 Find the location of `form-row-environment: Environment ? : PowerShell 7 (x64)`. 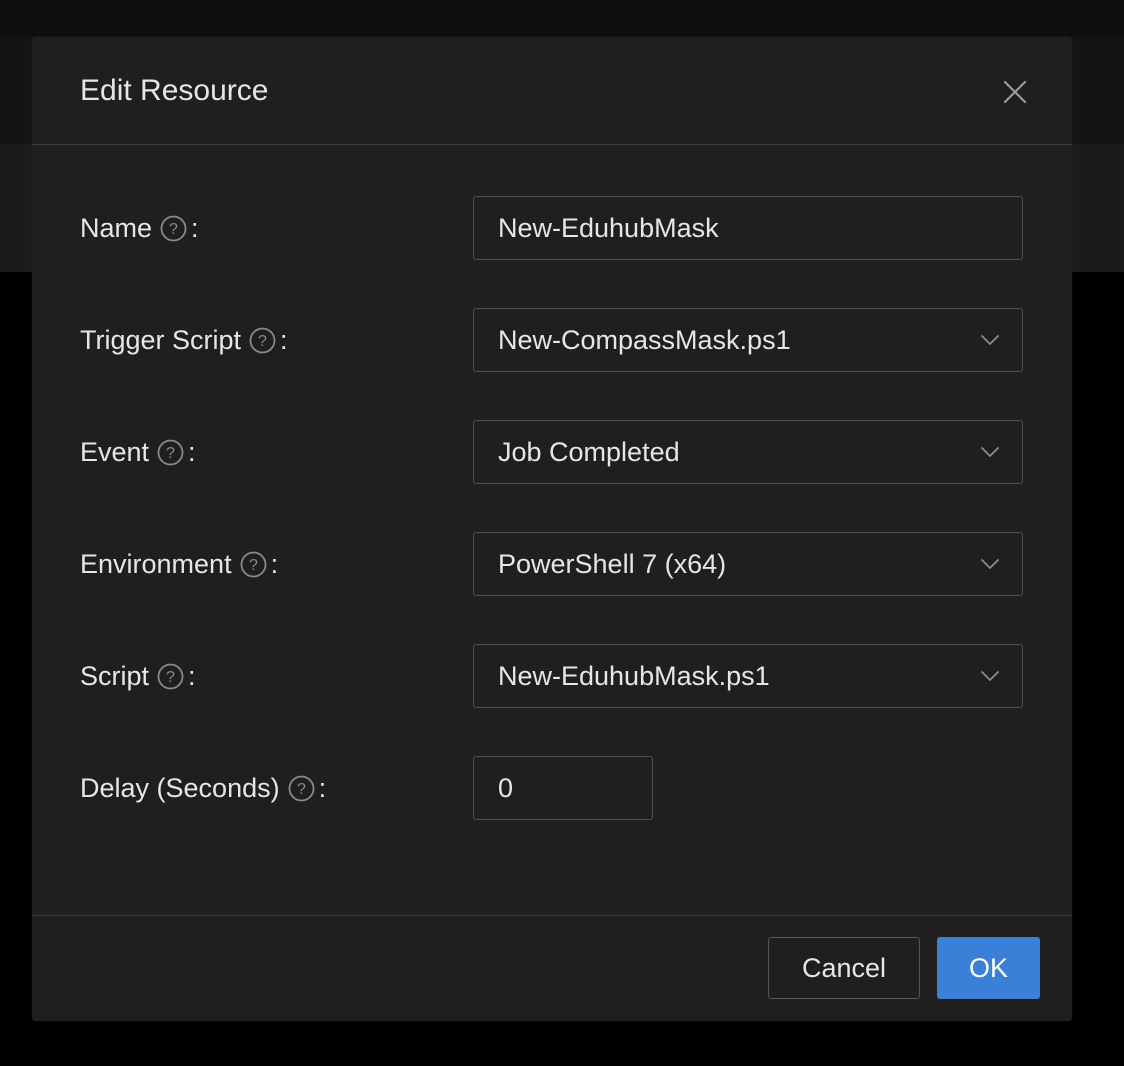

form-row-environment: Environment ? : PowerShell 7 (x64) is located at coordinates (552, 564).